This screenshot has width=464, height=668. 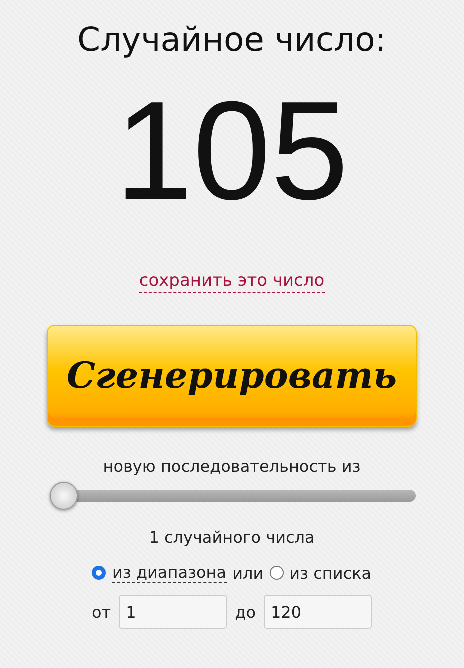 What do you see at coordinates (245, 612) in the screenshot?
I see `to-label: до` at bounding box center [245, 612].